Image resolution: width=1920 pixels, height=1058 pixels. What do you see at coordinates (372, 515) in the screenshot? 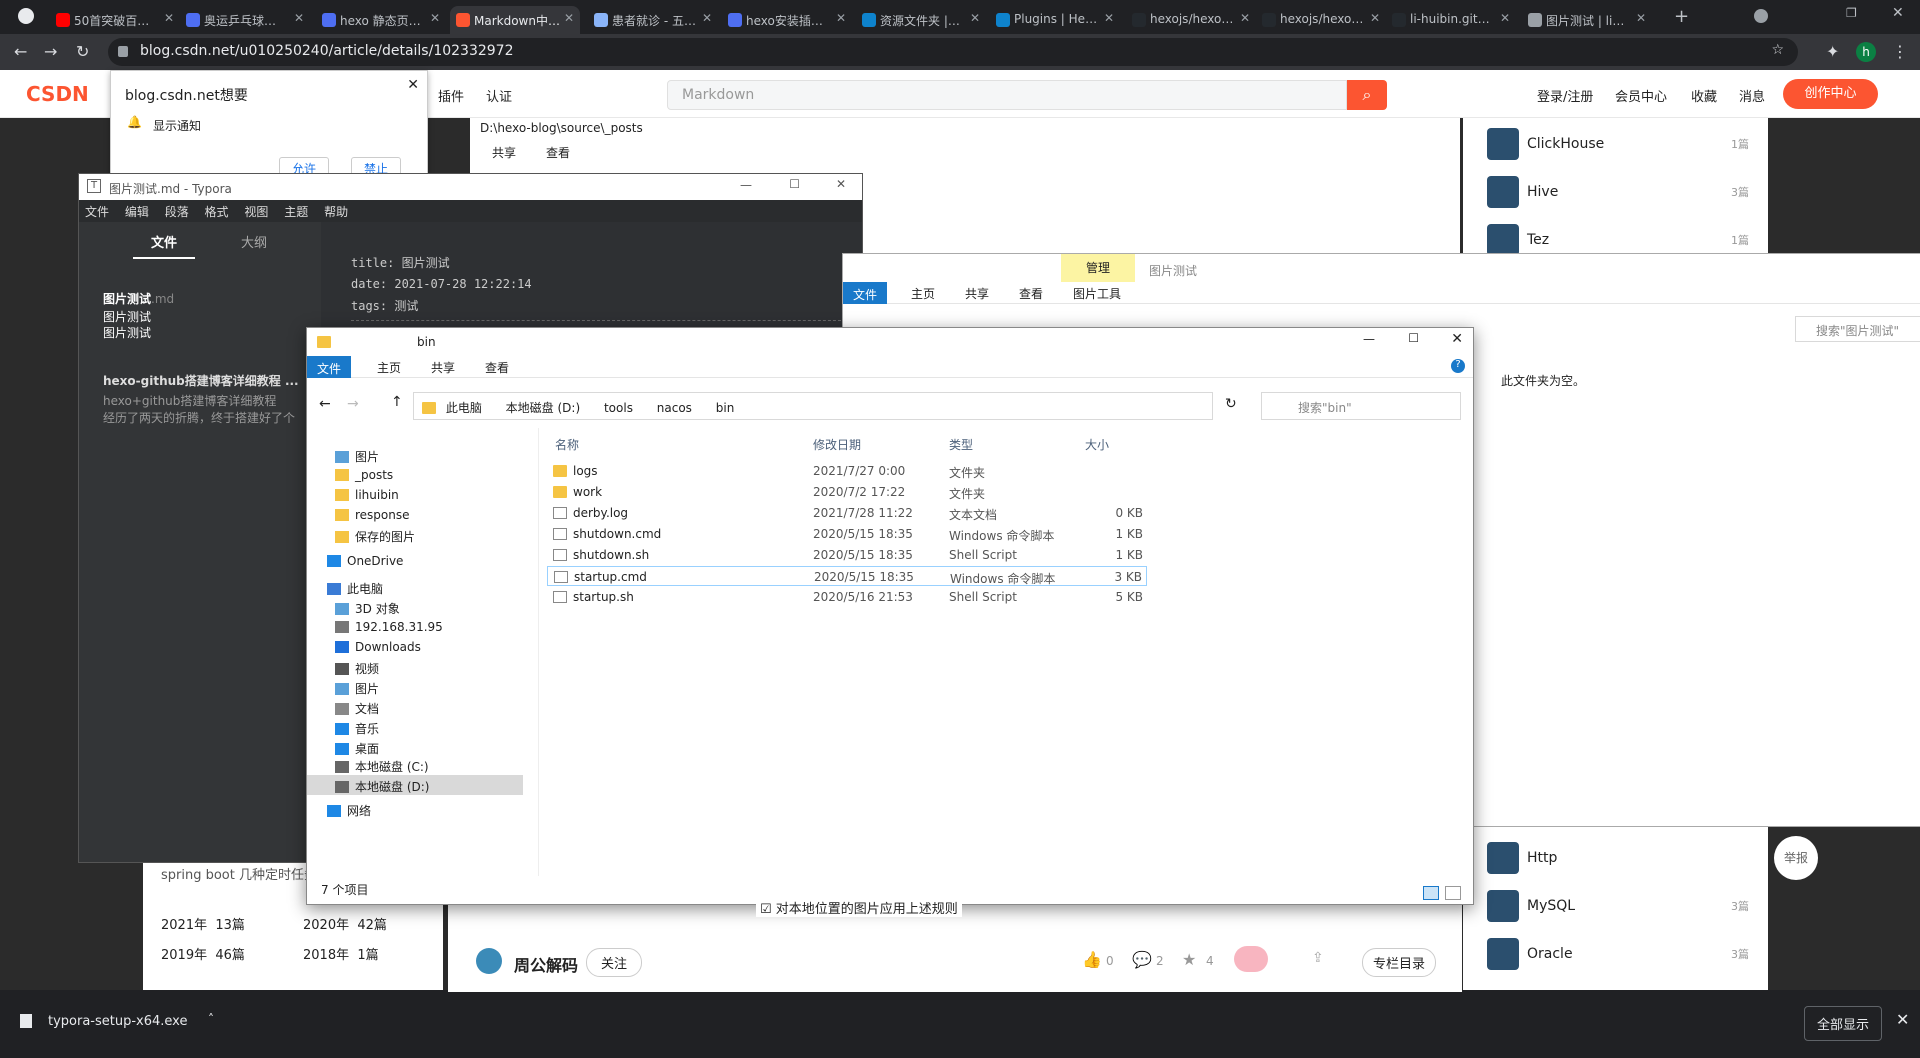
I see `nav-item: response` at bounding box center [372, 515].